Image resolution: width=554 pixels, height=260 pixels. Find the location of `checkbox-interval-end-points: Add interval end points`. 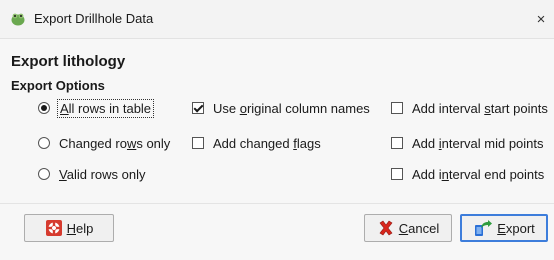

checkbox-interval-end-points: Add interval end points is located at coordinates (467, 174).